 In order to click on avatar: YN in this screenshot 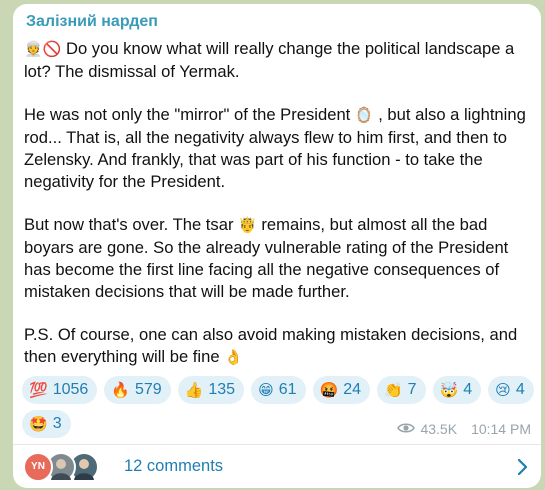, I will do `click(38, 466)`.